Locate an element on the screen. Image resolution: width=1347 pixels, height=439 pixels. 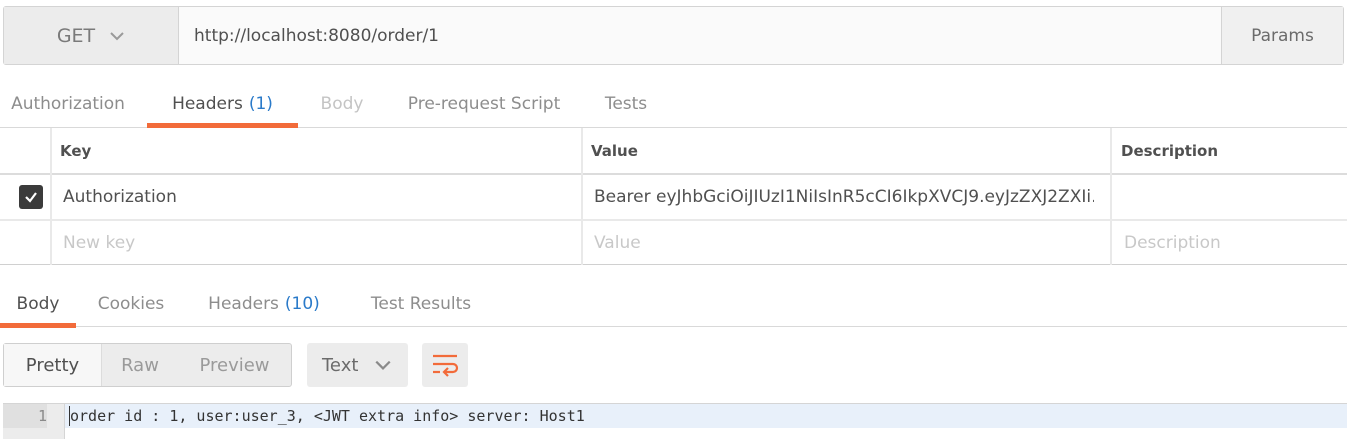
new-value-input: Value is located at coordinates (617, 242).